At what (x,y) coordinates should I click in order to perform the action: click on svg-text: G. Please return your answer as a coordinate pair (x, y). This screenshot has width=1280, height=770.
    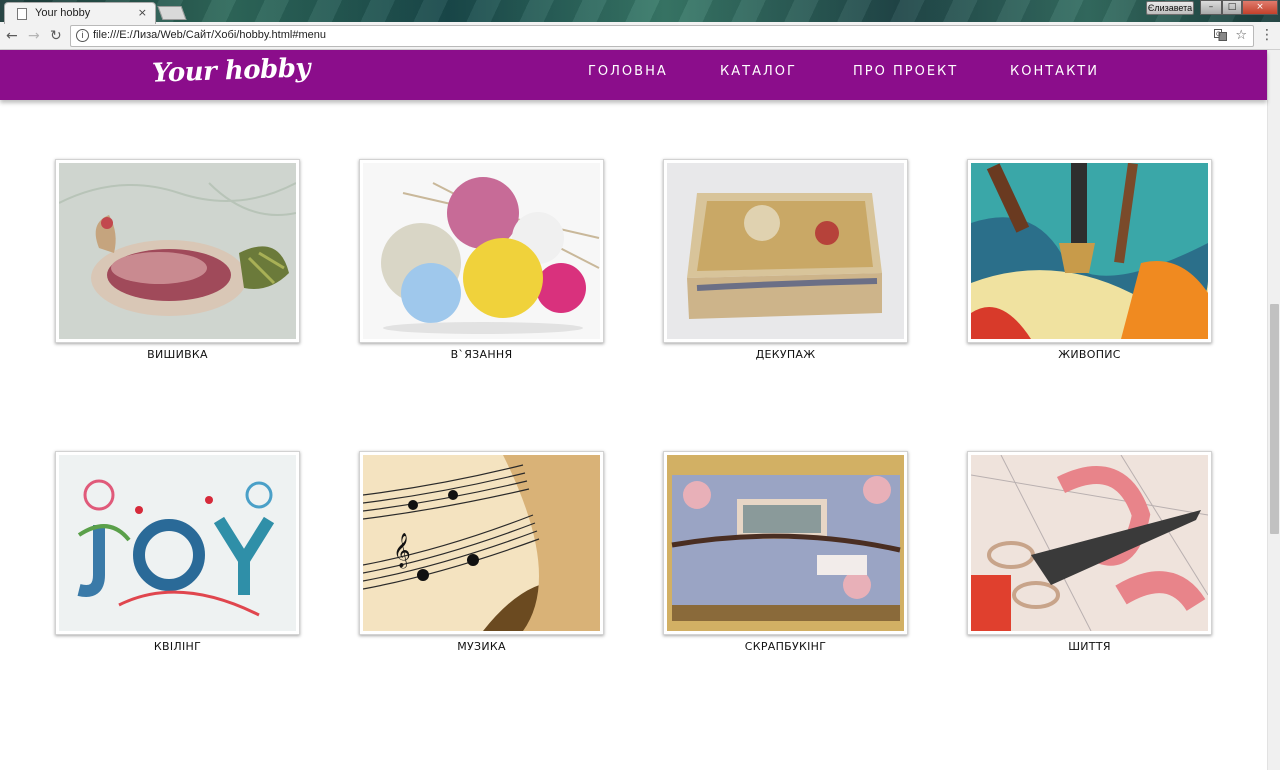
    Looking at the image, I should click on (1218, 34).